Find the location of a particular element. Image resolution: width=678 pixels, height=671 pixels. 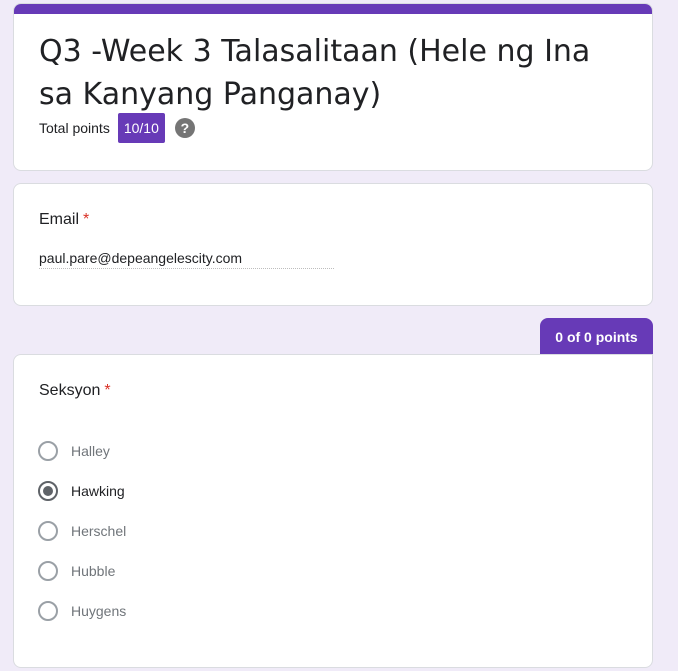

section-question-title: Seksyon * is located at coordinates (75, 391).